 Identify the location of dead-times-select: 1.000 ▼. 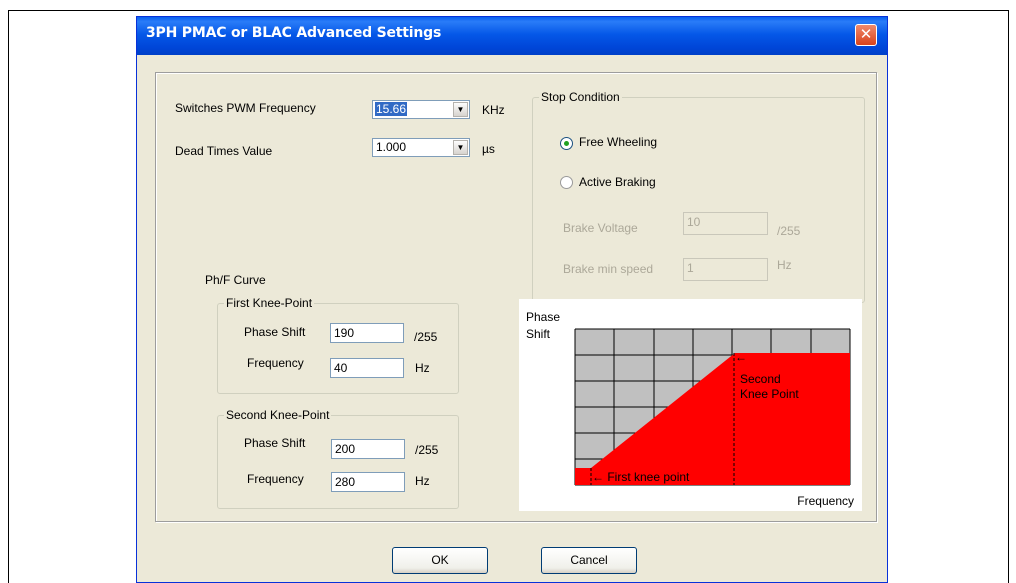
(421, 147).